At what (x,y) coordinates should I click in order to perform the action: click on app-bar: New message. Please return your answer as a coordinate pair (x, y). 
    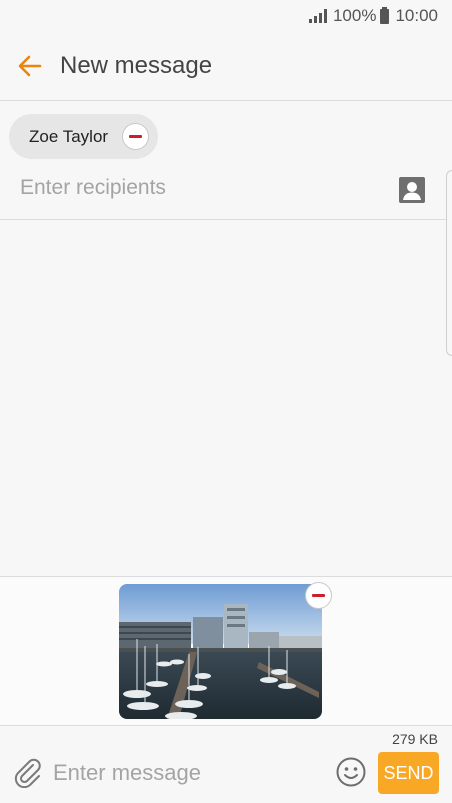
    Looking at the image, I should click on (226, 66).